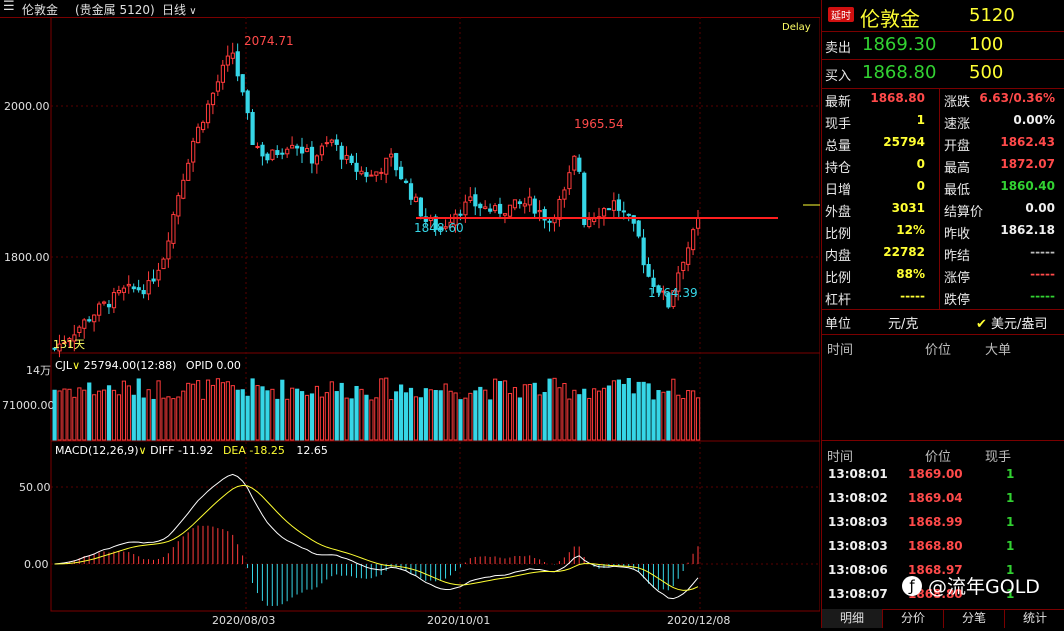 This screenshot has height=631, width=1064. I want to click on high-annotation: 1965.54, so click(599, 124).